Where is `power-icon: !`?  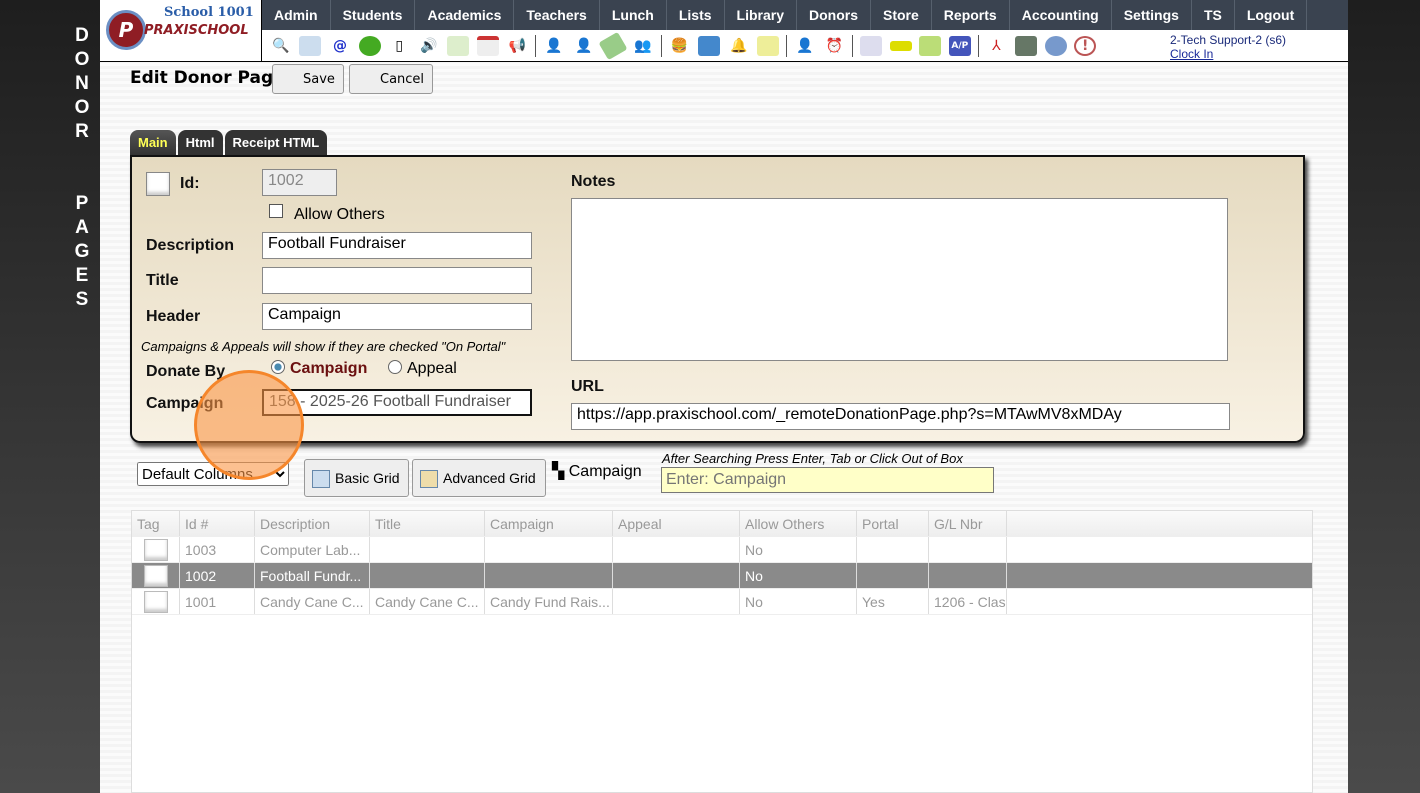
power-icon: ! is located at coordinates (1085, 45).